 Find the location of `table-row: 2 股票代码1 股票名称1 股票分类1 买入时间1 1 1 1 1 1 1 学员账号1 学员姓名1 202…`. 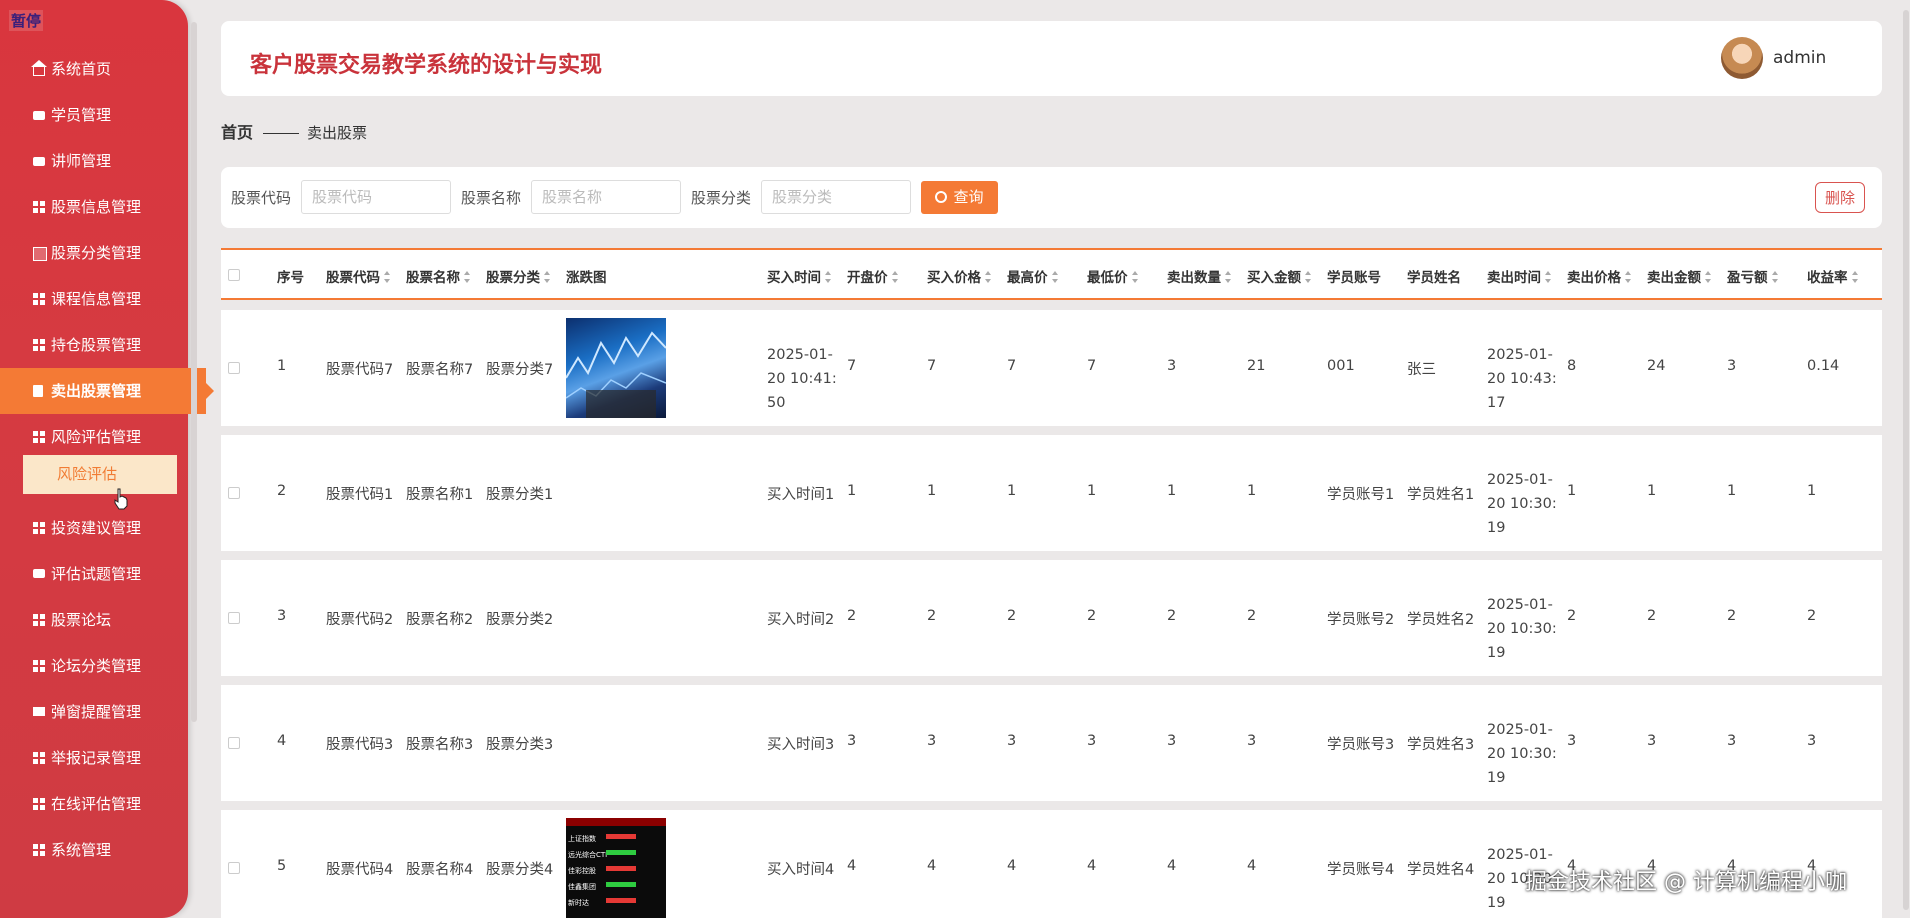

table-row: 2 股票代码1 股票名称1 股票分类1 买入时间1 1 1 1 1 1 1 学员账号1 学员姓名1 202… is located at coordinates (1051, 493).